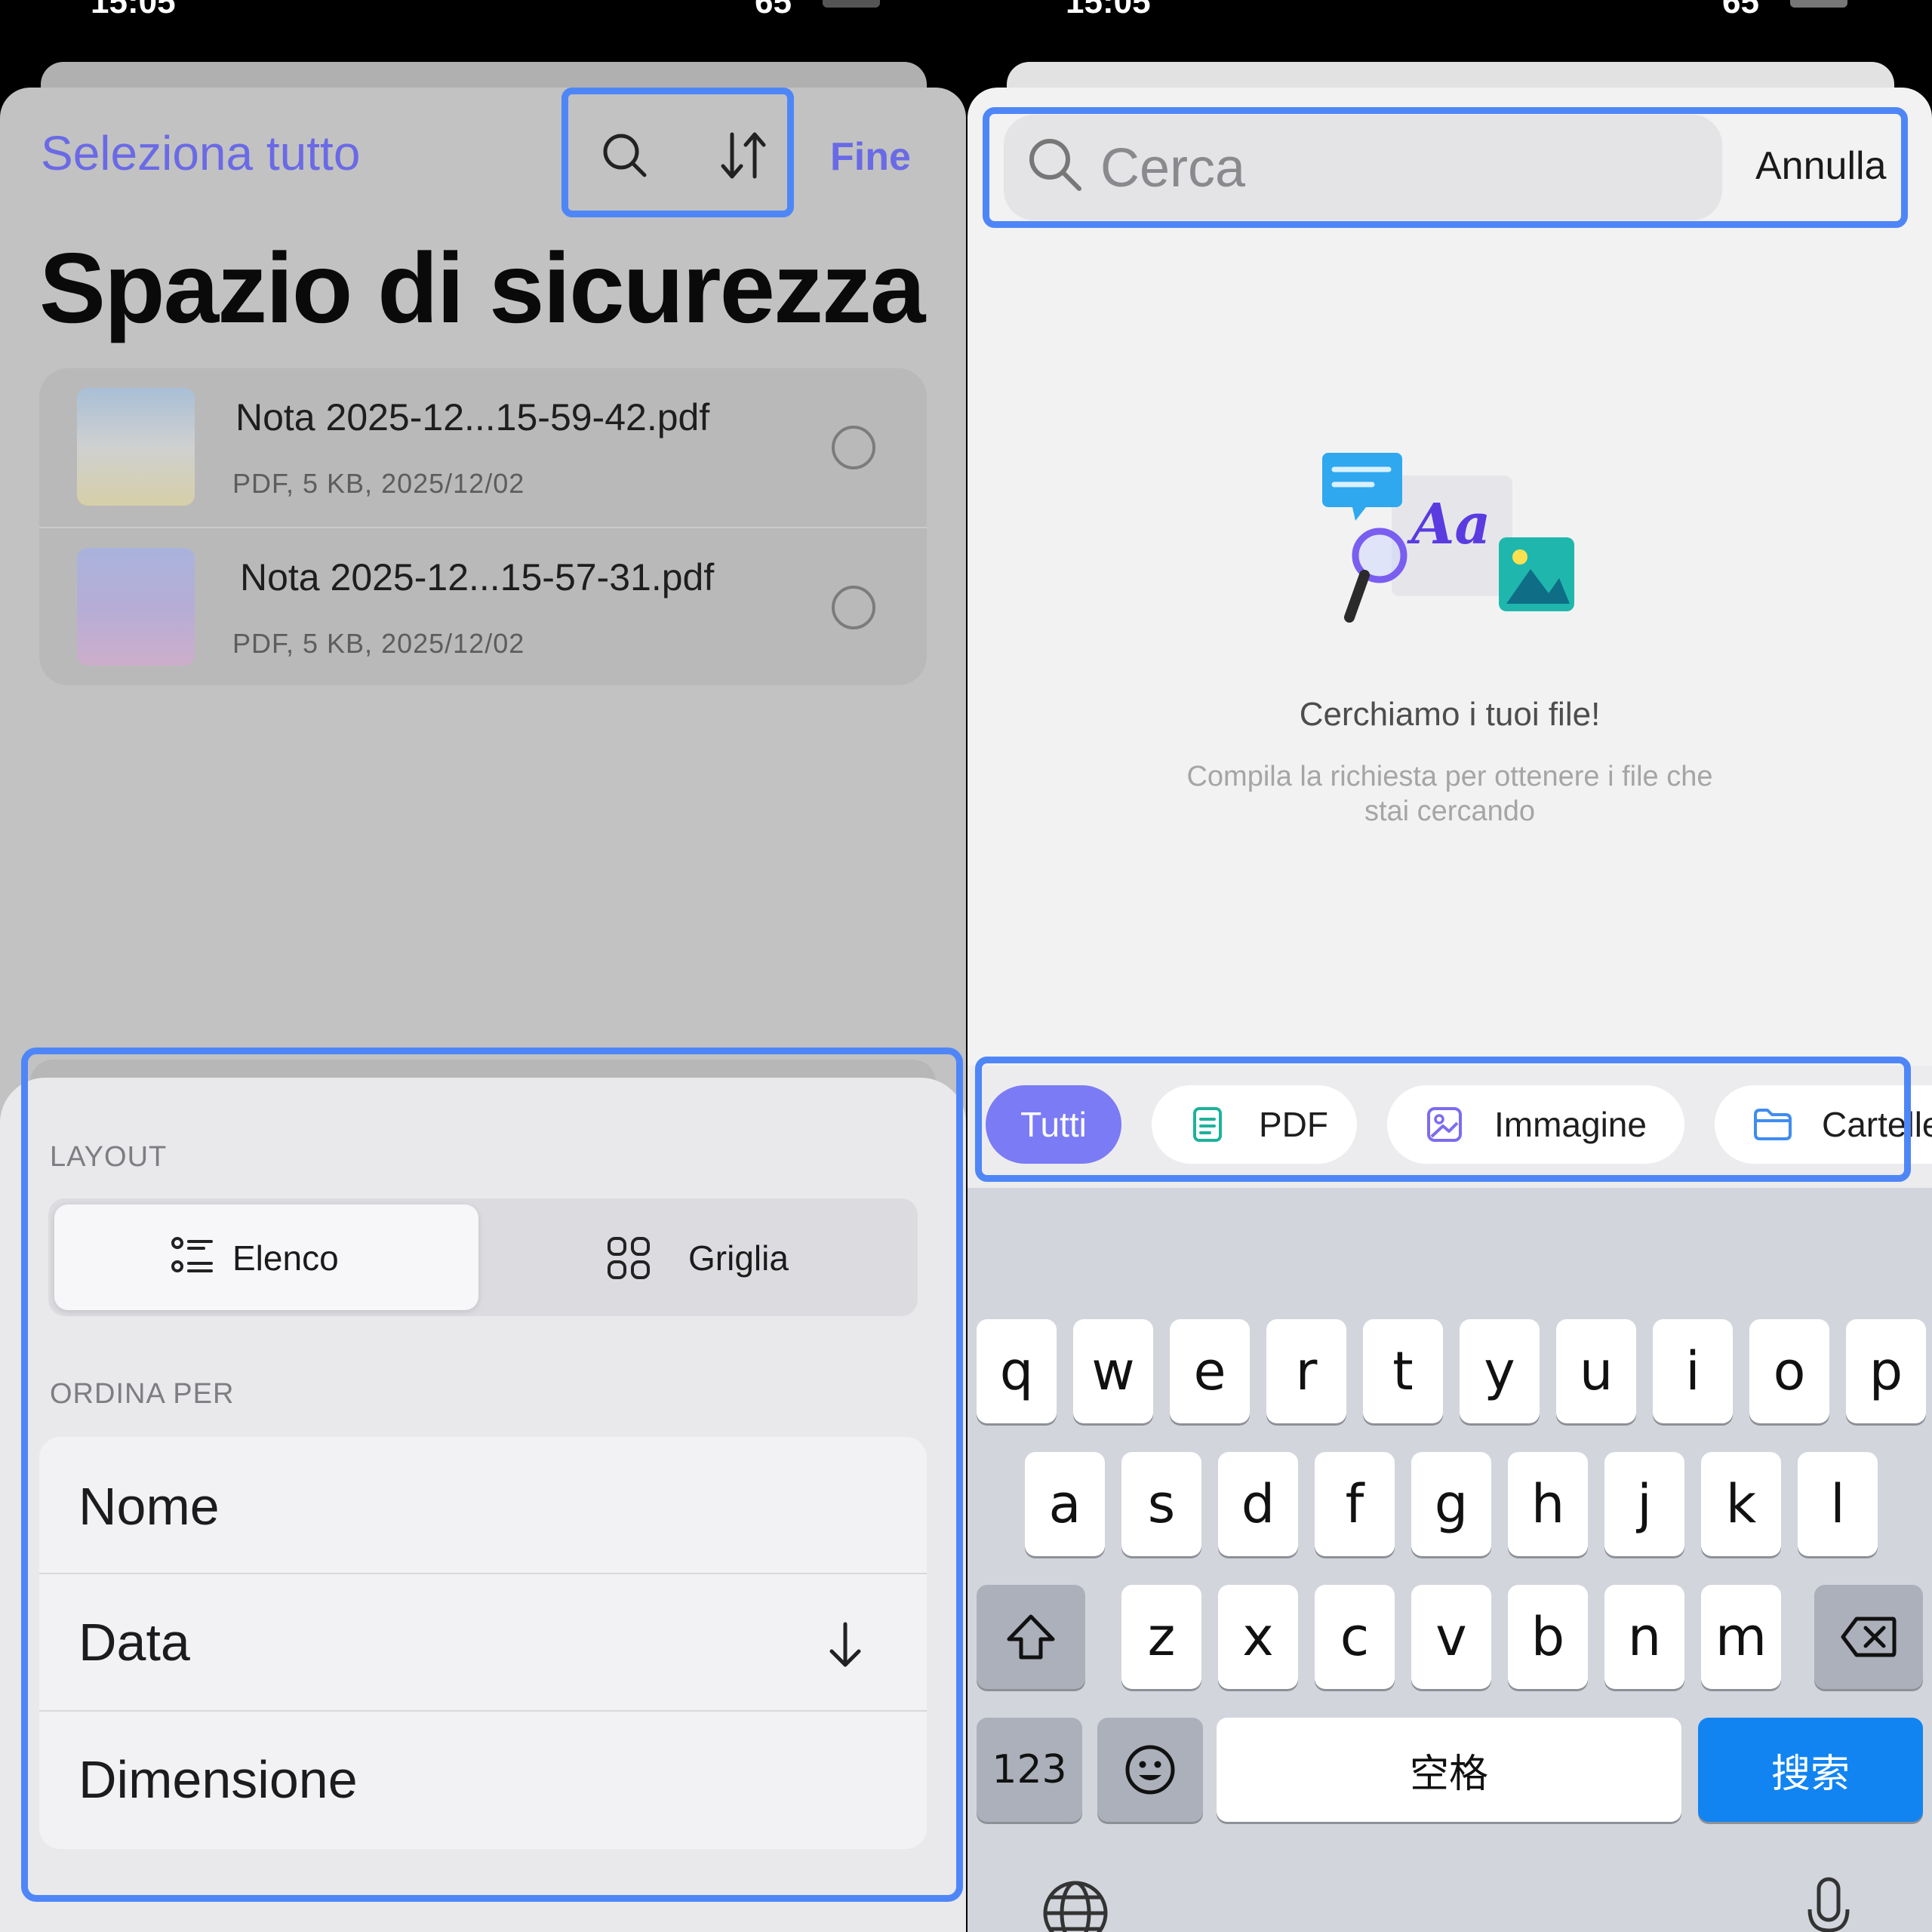 The height and width of the screenshot is (1932, 1932). What do you see at coordinates (1443, 1119) in the screenshot?
I see `filters-highlight` at bounding box center [1443, 1119].